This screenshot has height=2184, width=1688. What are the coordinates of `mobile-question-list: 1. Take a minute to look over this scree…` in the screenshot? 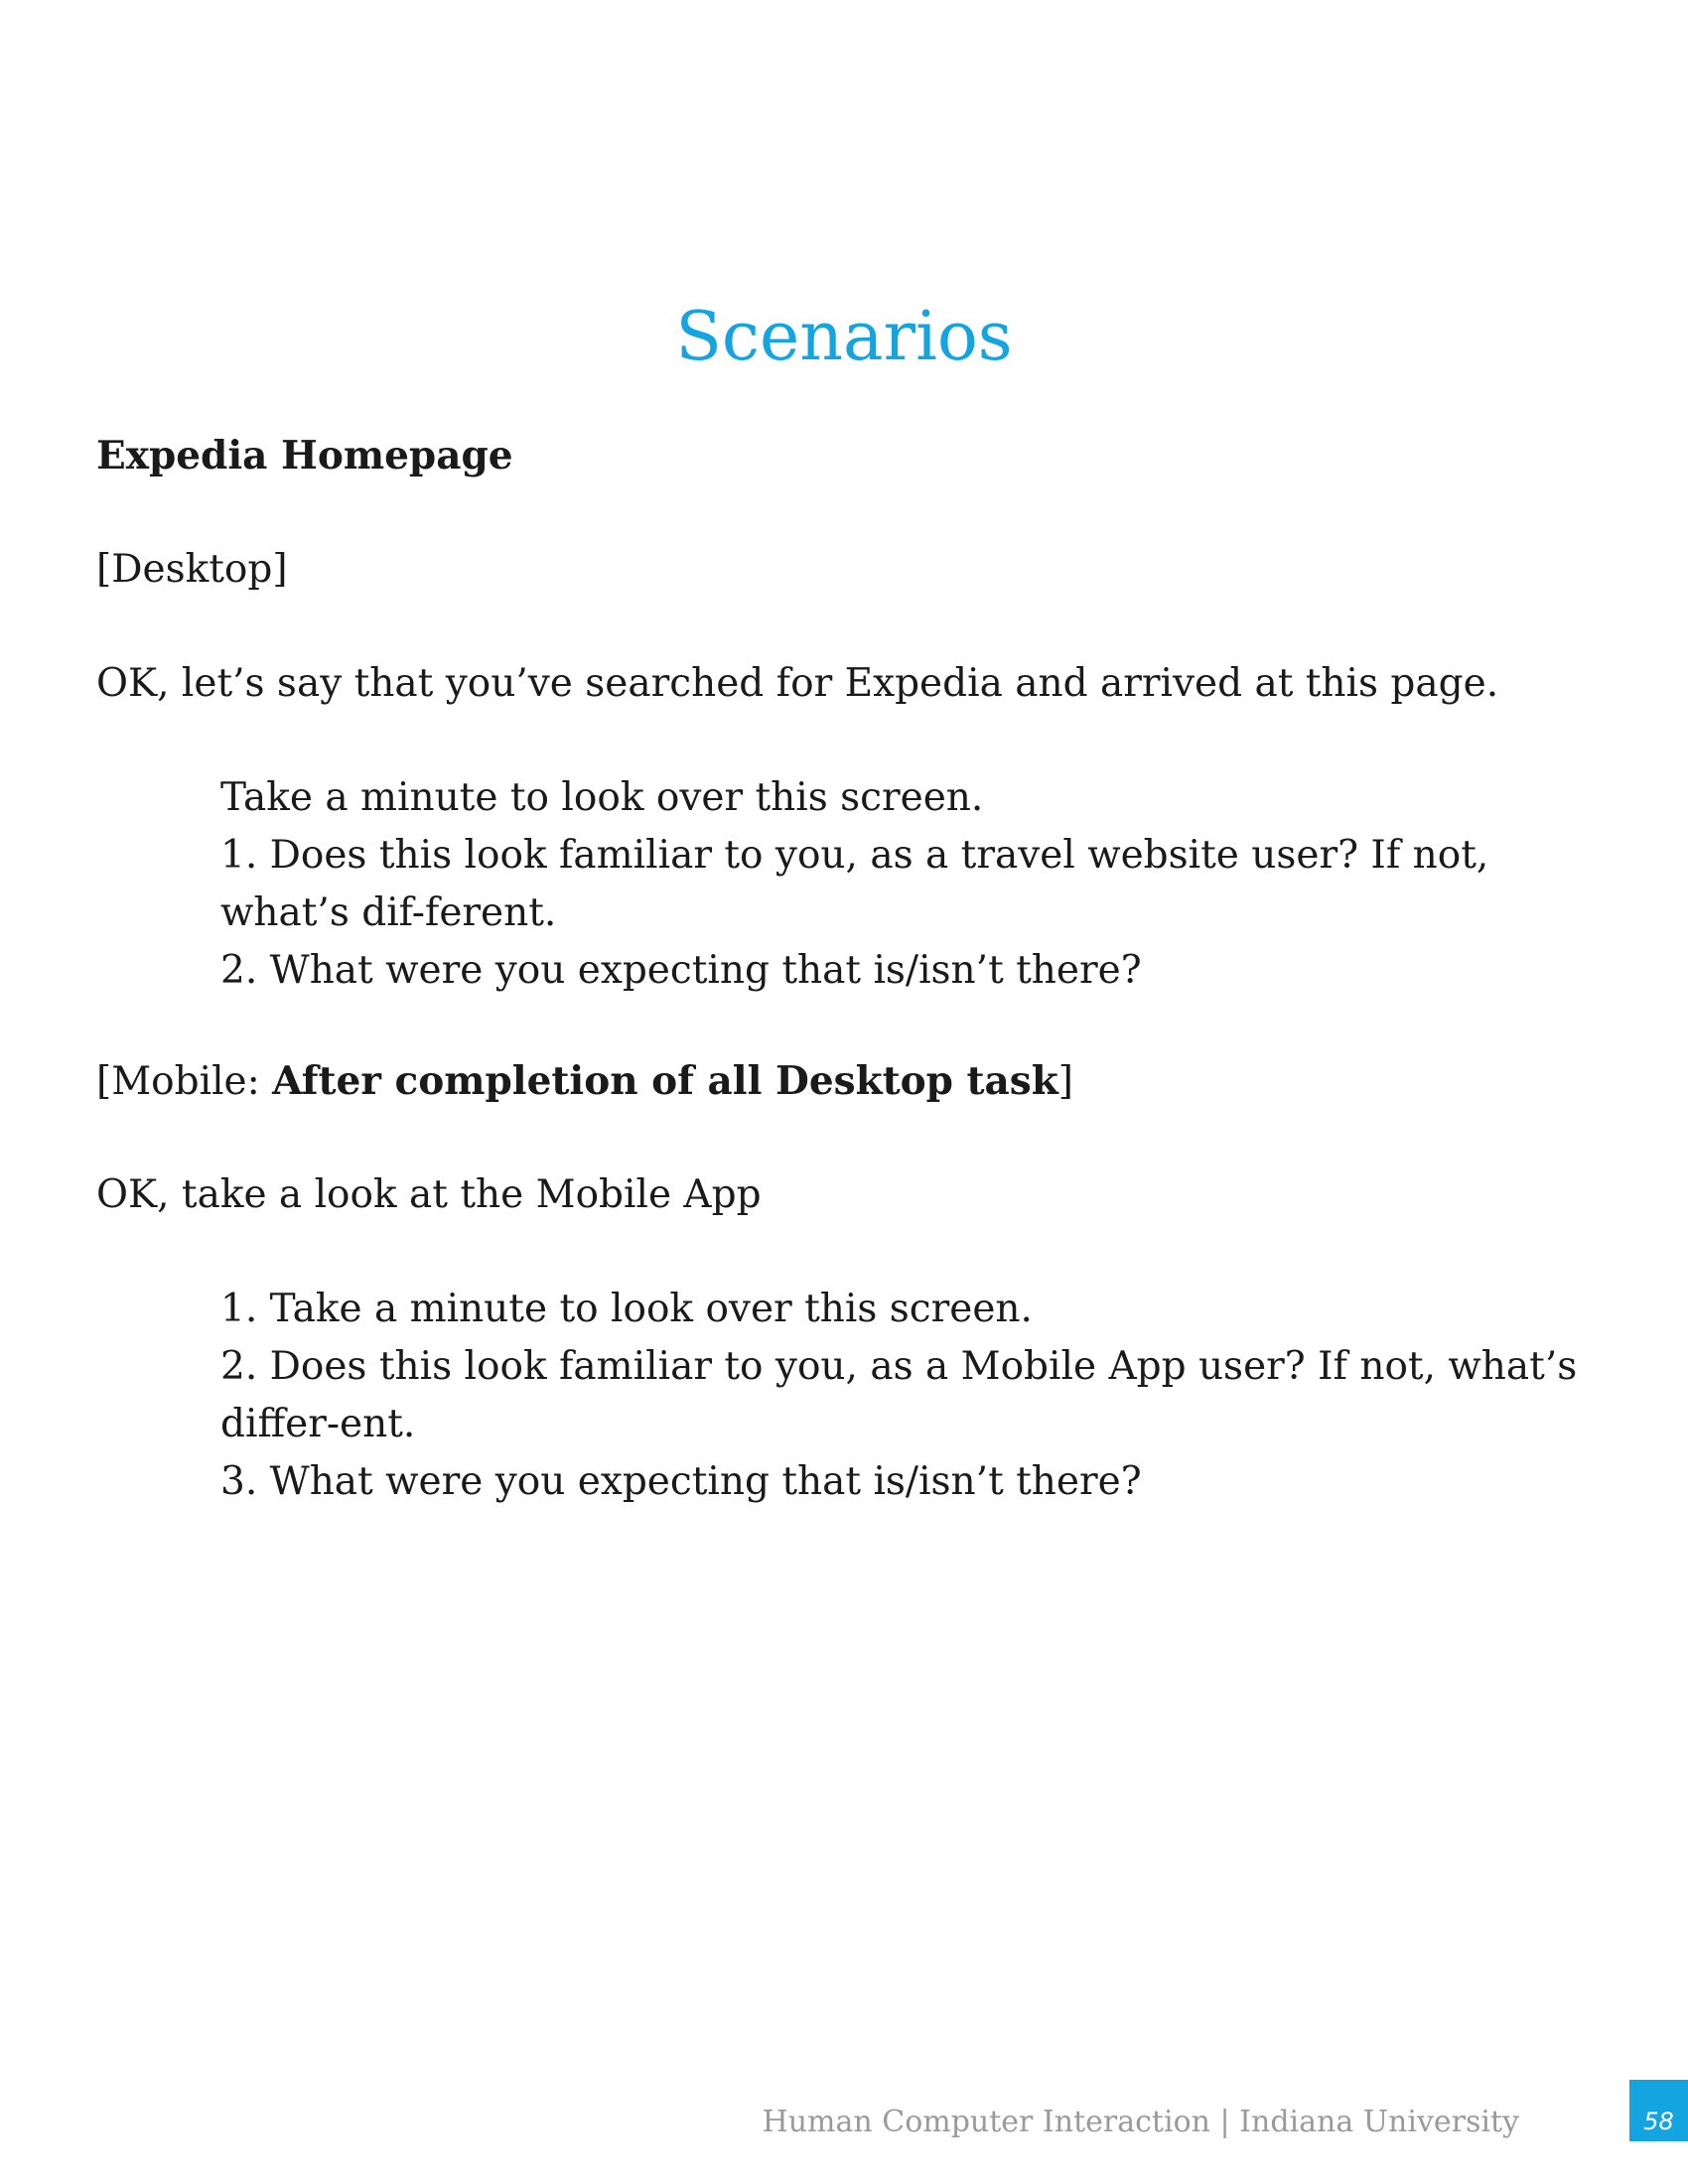 It's located at (905, 1396).